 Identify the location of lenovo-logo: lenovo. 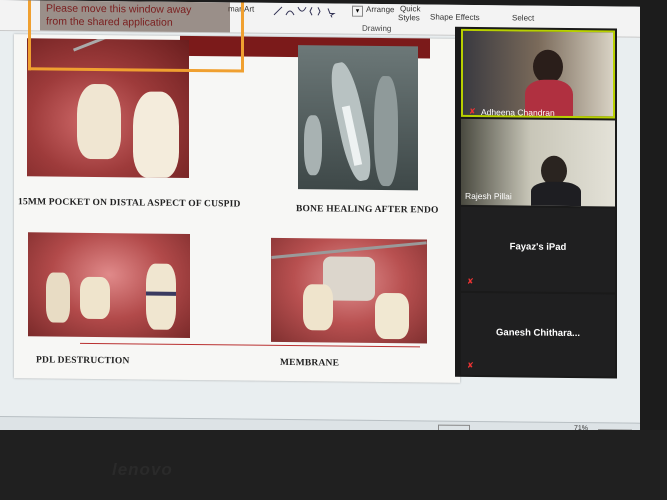
(142, 469).